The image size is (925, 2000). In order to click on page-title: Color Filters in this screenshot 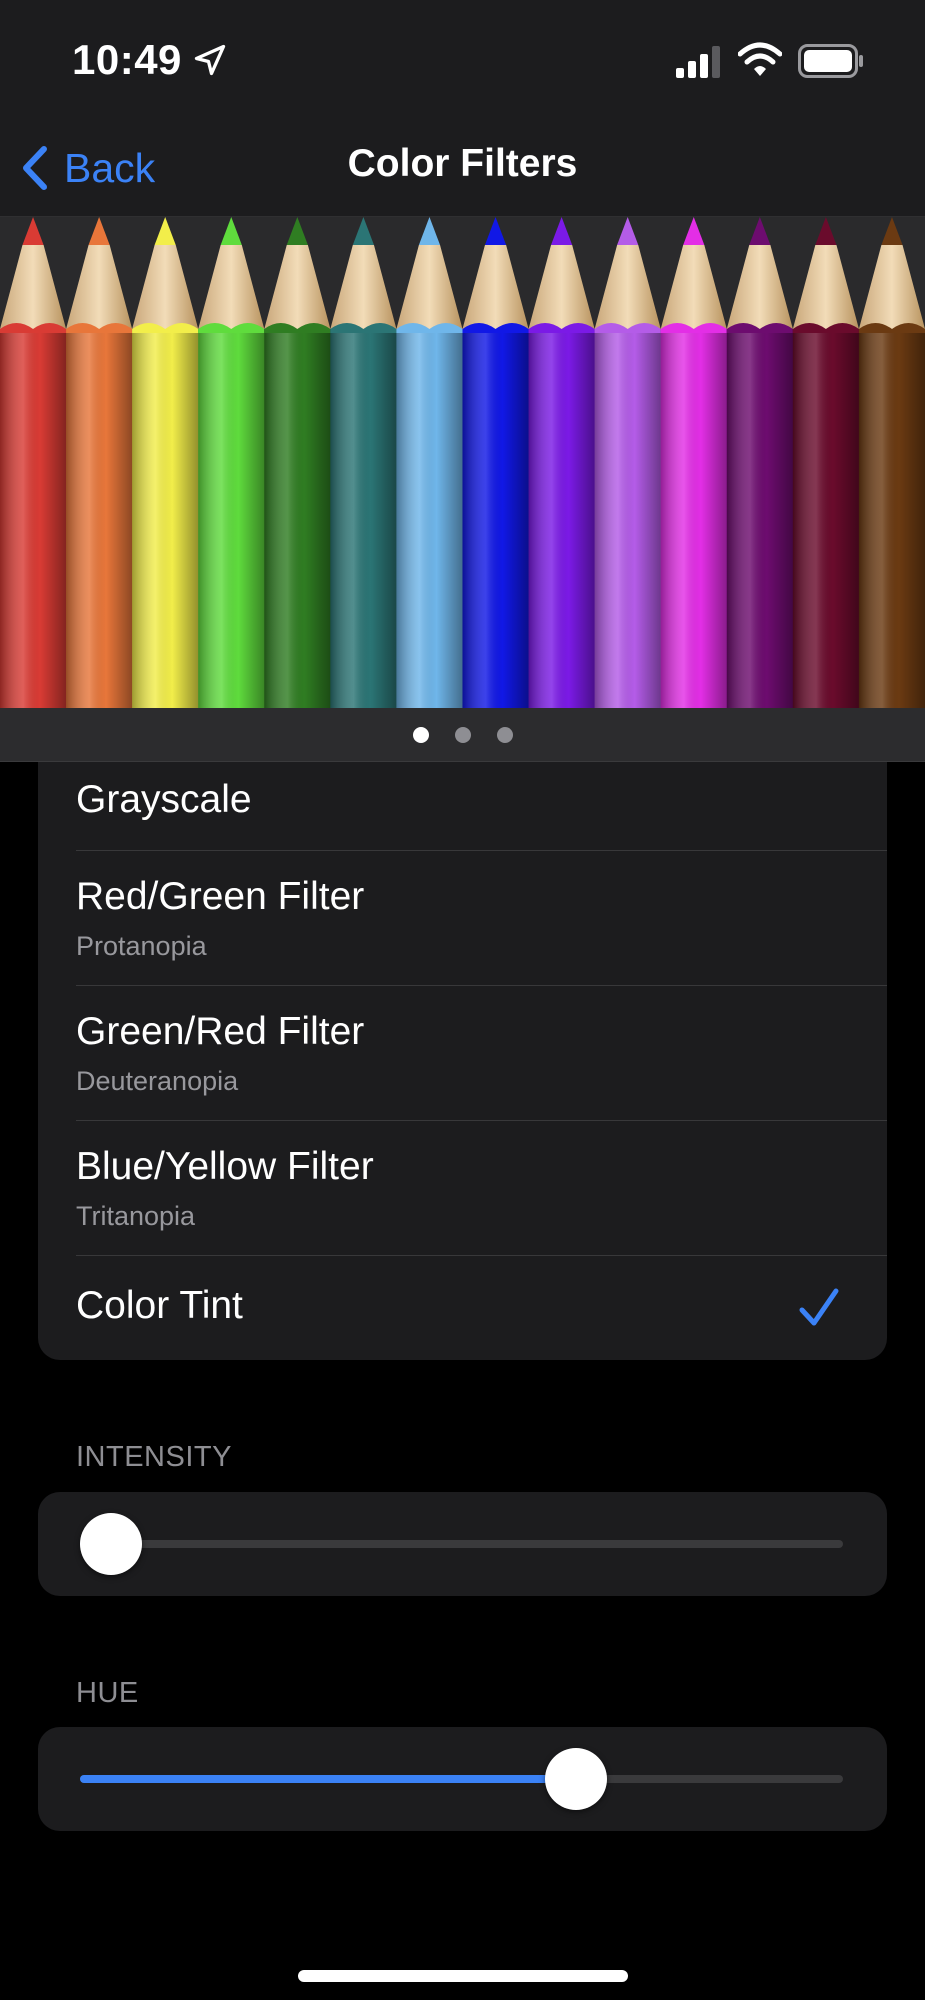, I will do `click(462, 163)`.